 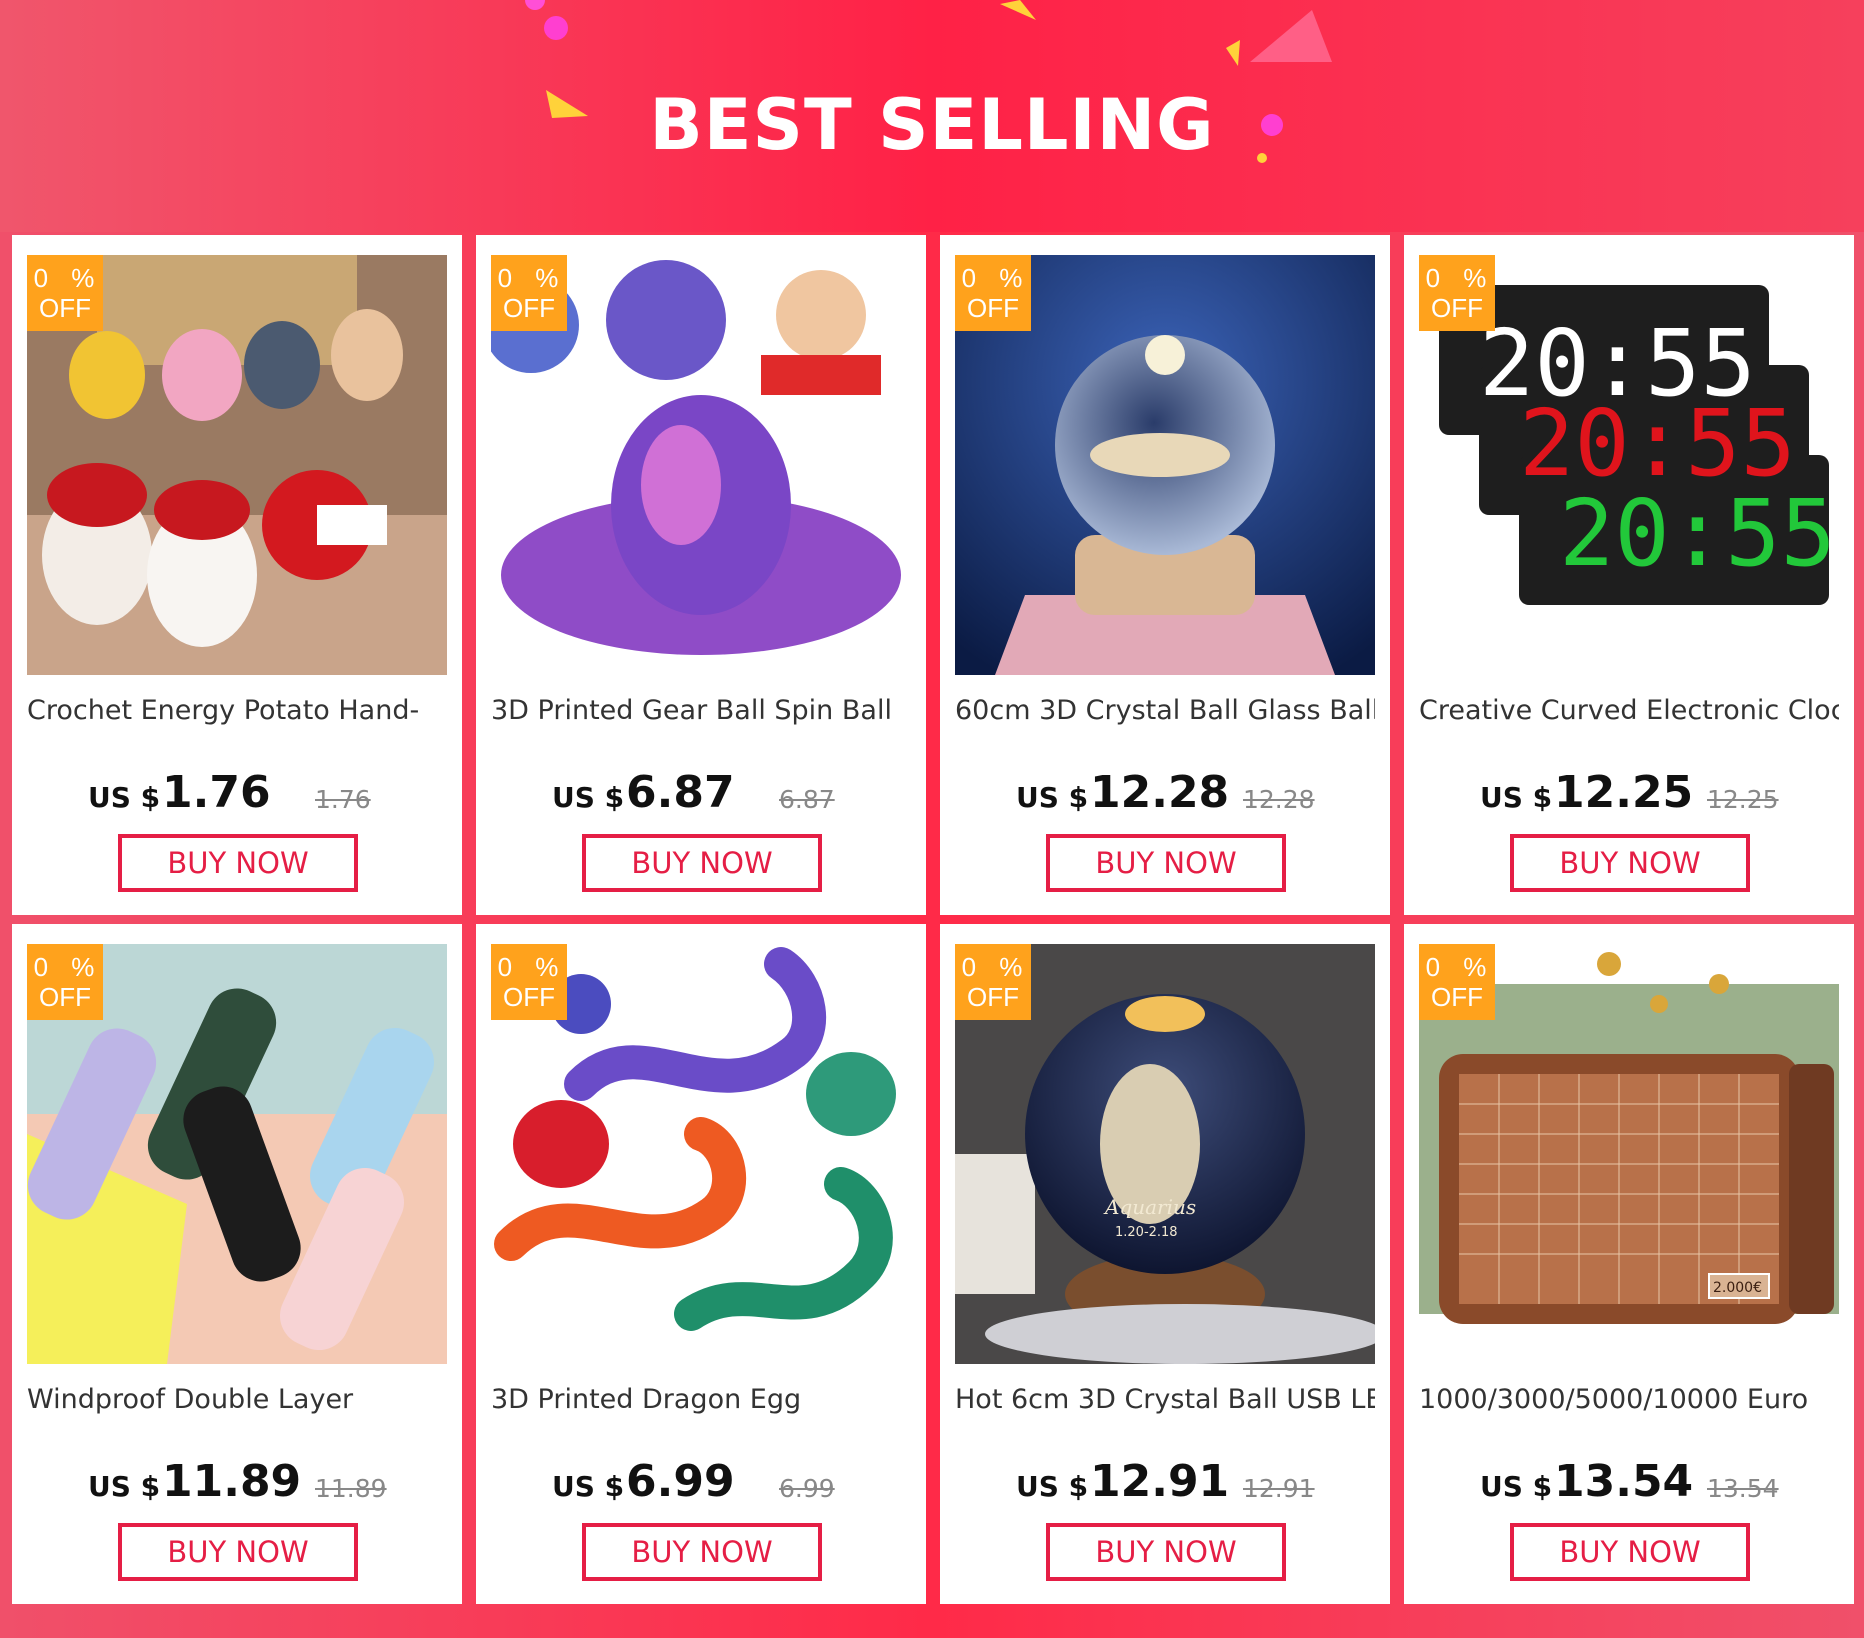 I want to click on price-row: US $ 12.91 12.91, so click(x=1165, y=1484).